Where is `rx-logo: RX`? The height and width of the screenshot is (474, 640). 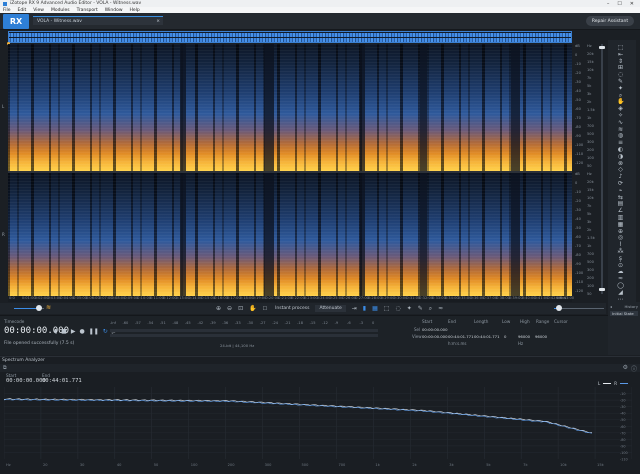
rx-logo: RX is located at coordinates (16, 21).